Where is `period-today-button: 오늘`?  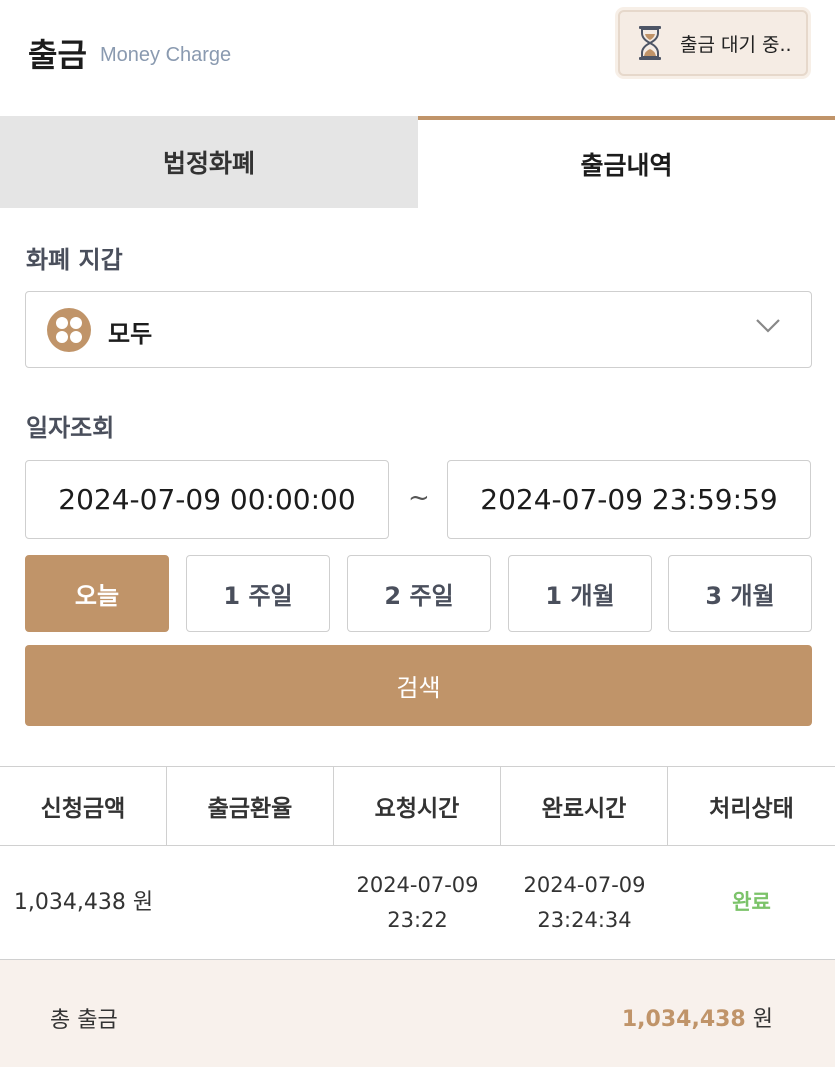 period-today-button: 오늘 is located at coordinates (97, 593).